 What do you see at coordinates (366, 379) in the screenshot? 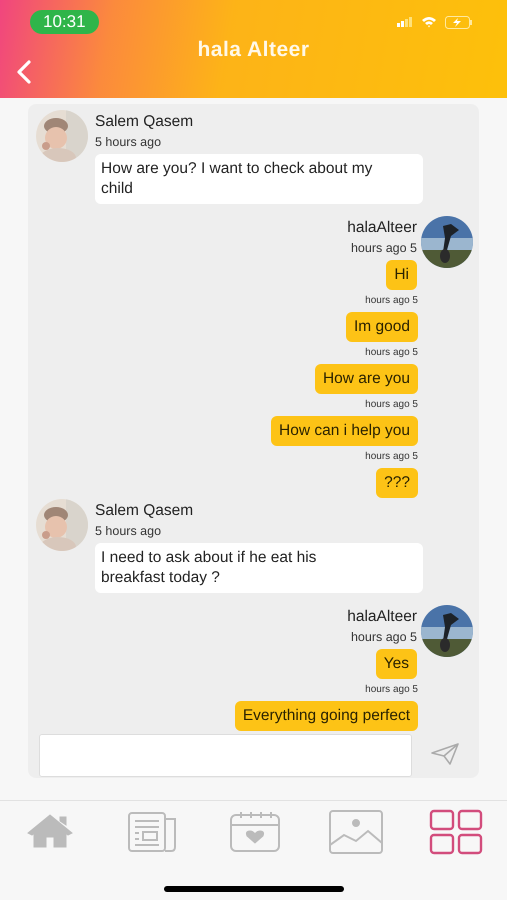
I see `message-bubble: How are you` at bounding box center [366, 379].